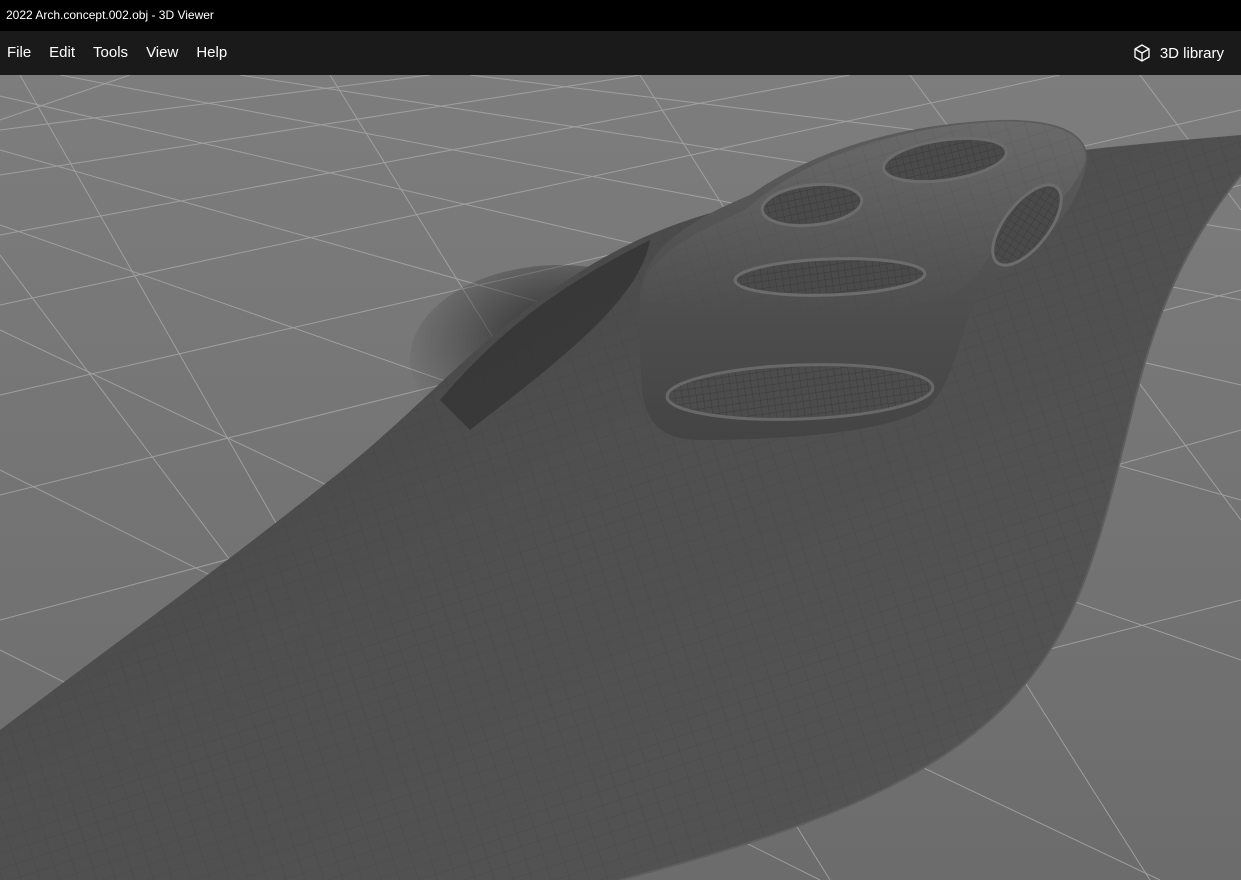  What do you see at coordinates (620, 53) in the screenshot?
I see `menu-bar: File Edit Tools View Help 3D library` at bounding box center [620, 53].